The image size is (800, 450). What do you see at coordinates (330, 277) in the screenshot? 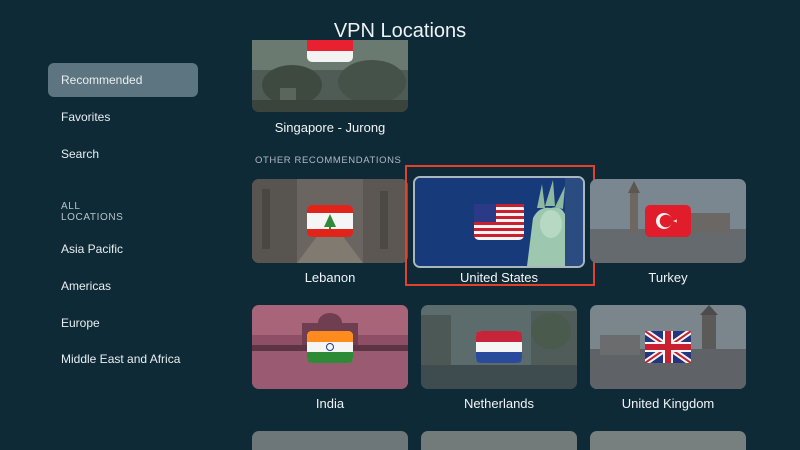
I see `location-label: Lebanon` at bounding box center [330, 277].